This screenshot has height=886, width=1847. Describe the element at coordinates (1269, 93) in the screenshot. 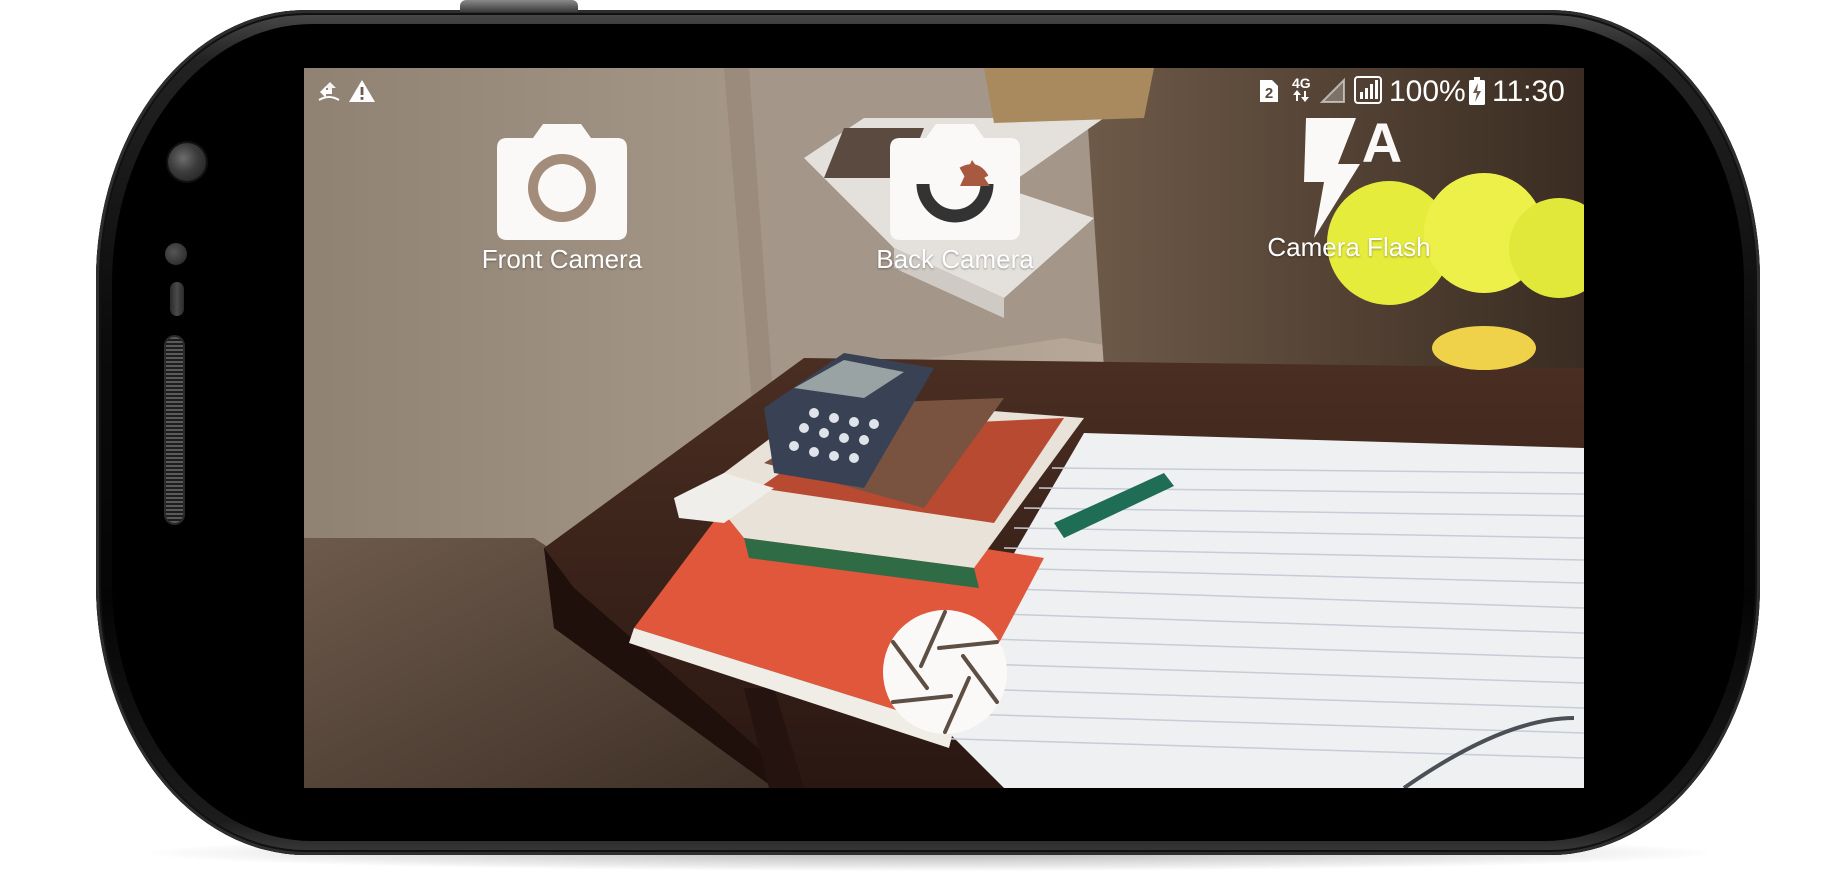

I see `sim-2-label: 2` at that location.